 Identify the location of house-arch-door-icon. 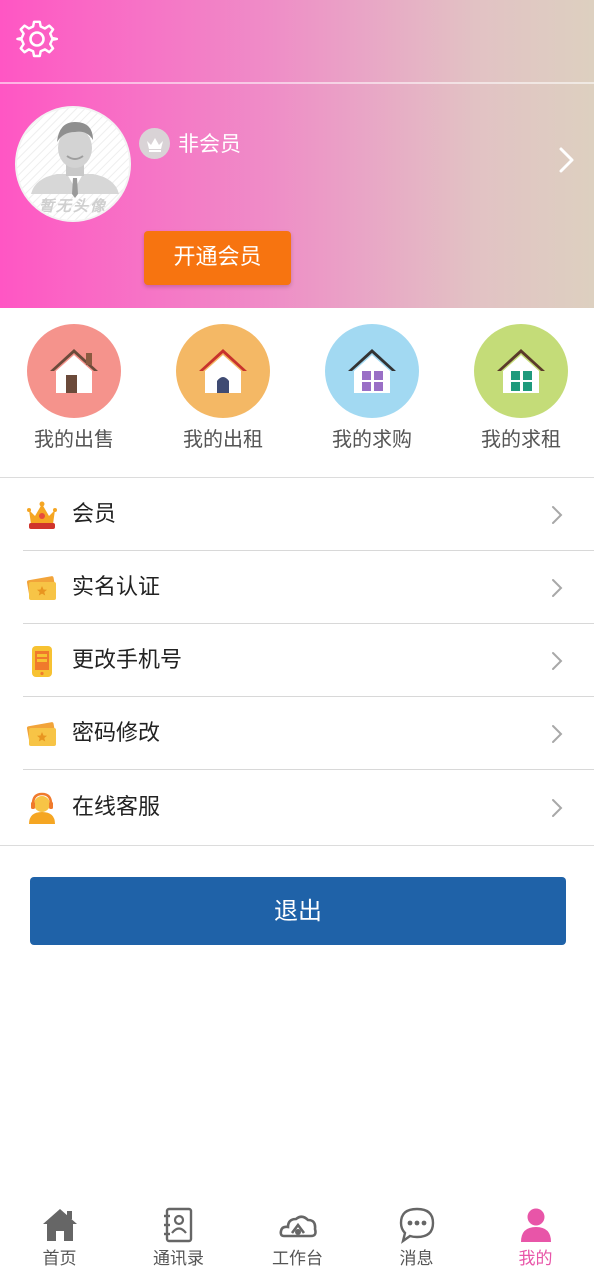
(223, 371).